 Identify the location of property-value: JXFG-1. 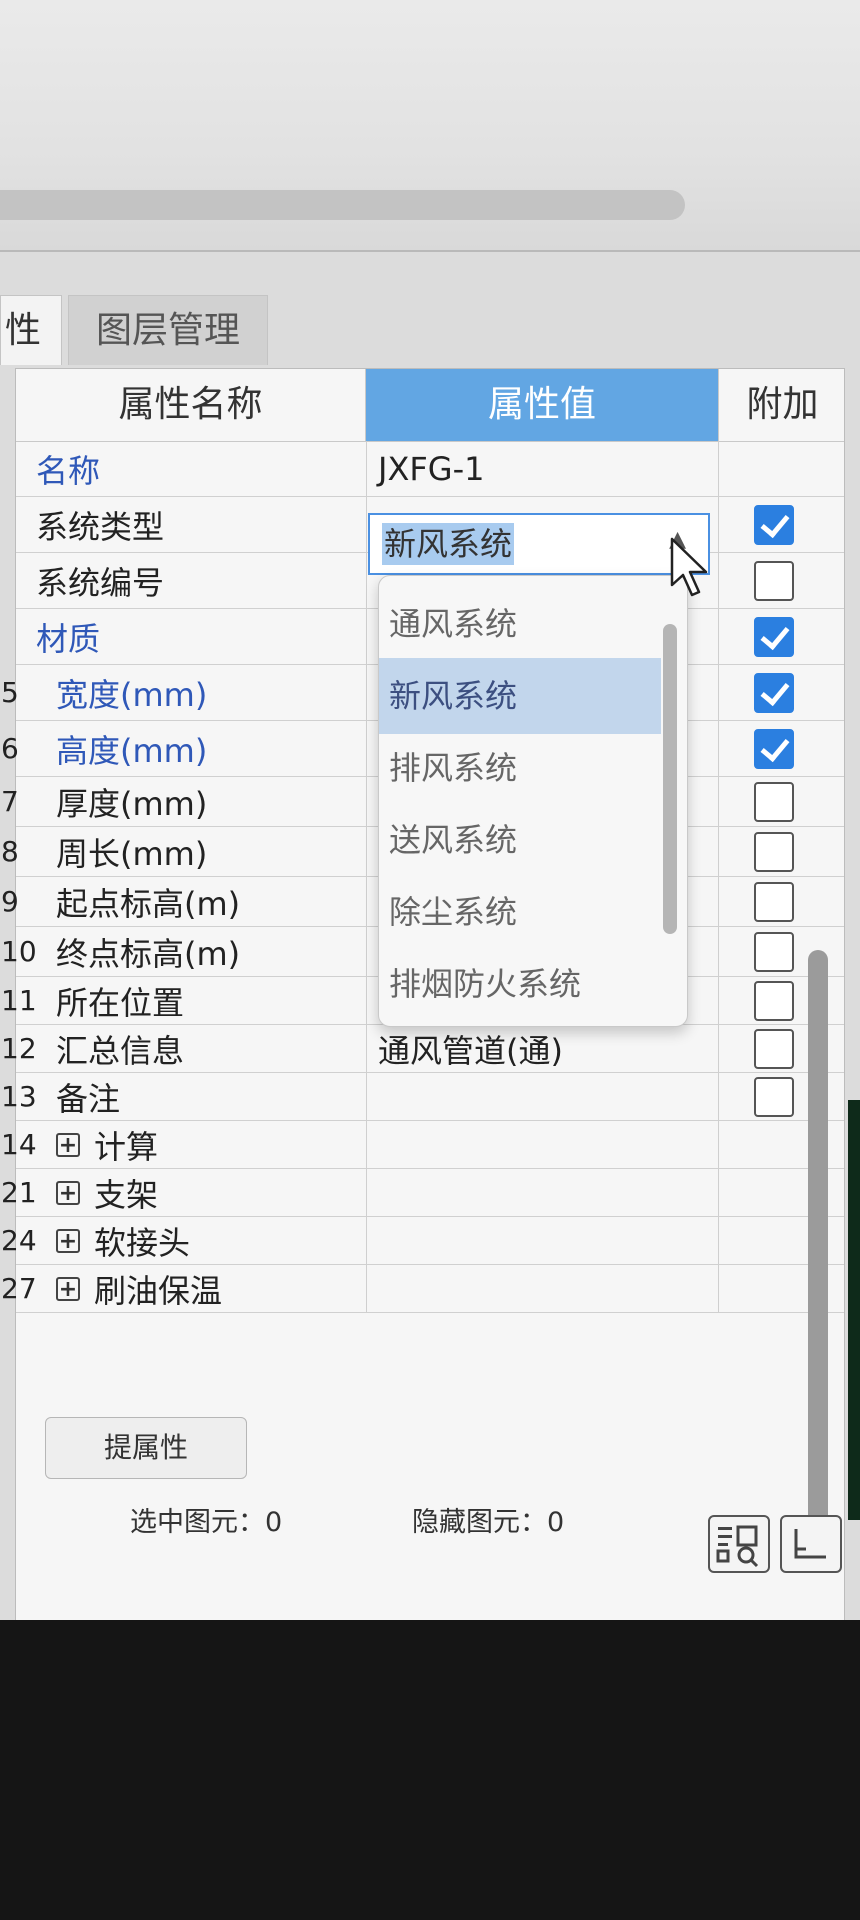
(431, 468).